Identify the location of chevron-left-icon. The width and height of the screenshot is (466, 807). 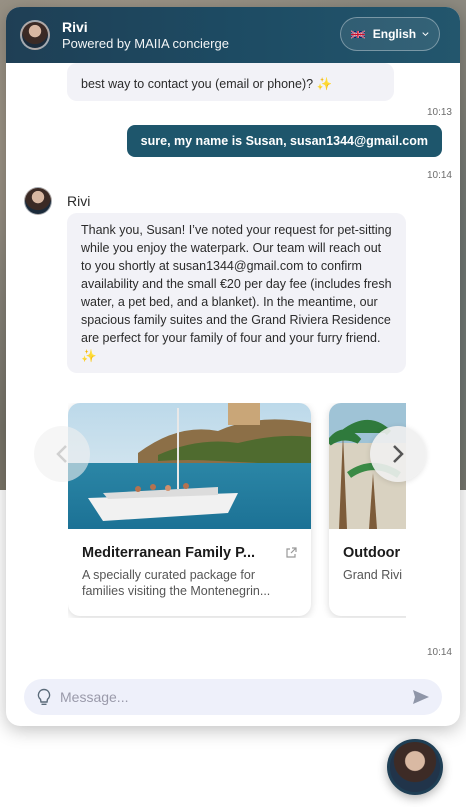
(61, 454).